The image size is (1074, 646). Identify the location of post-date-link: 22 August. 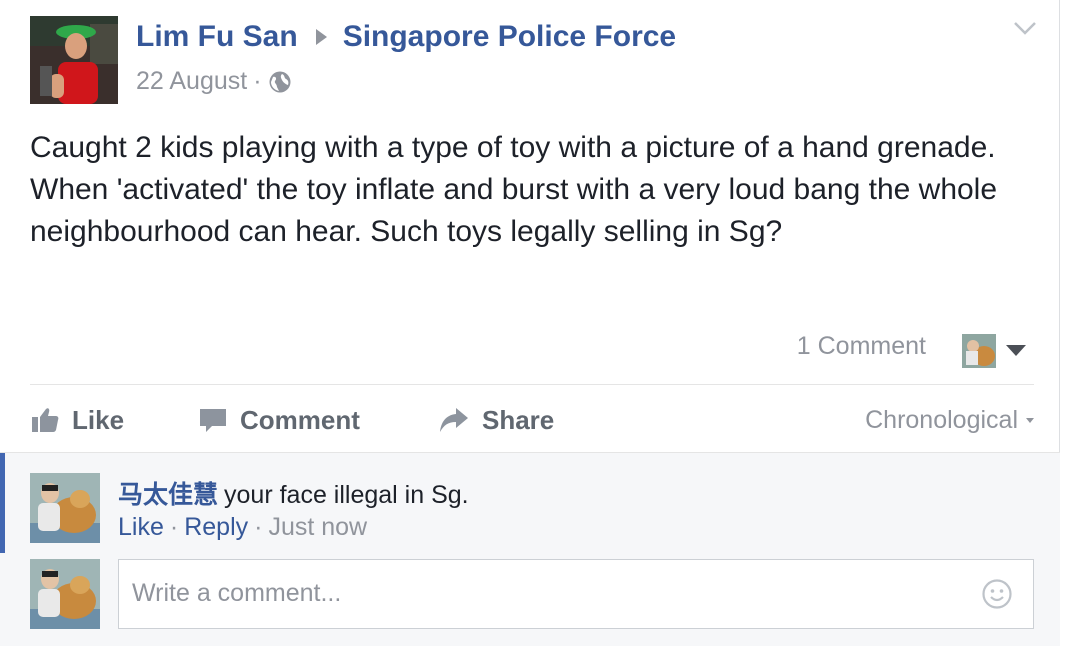
(191, 81).